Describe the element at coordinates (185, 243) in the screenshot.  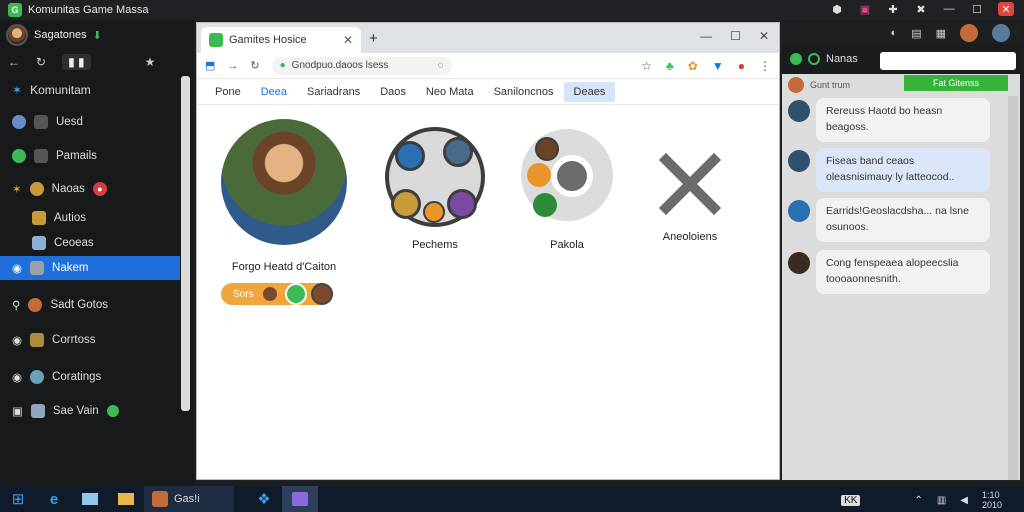
I see `sidebar-scrollbar` at that location.